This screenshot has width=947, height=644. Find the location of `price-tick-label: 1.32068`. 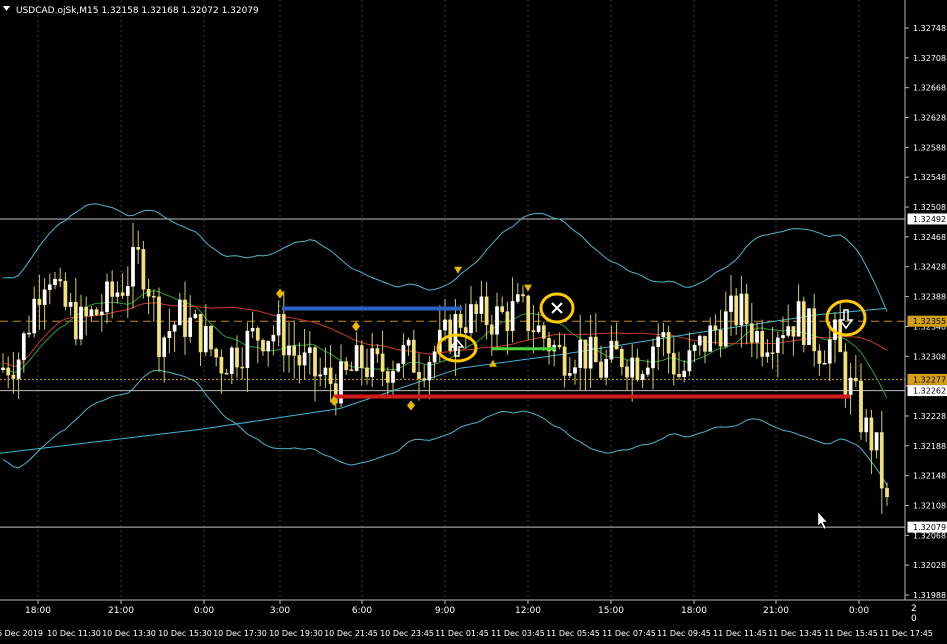

price-tick-label: 1.32068 is located at coordinates (929, 535).